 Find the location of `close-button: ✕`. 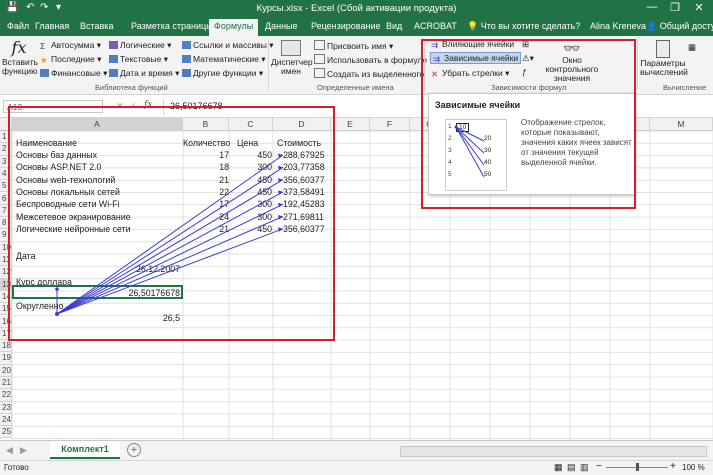

close-button: ✕ is located at coordinates (699, 7).